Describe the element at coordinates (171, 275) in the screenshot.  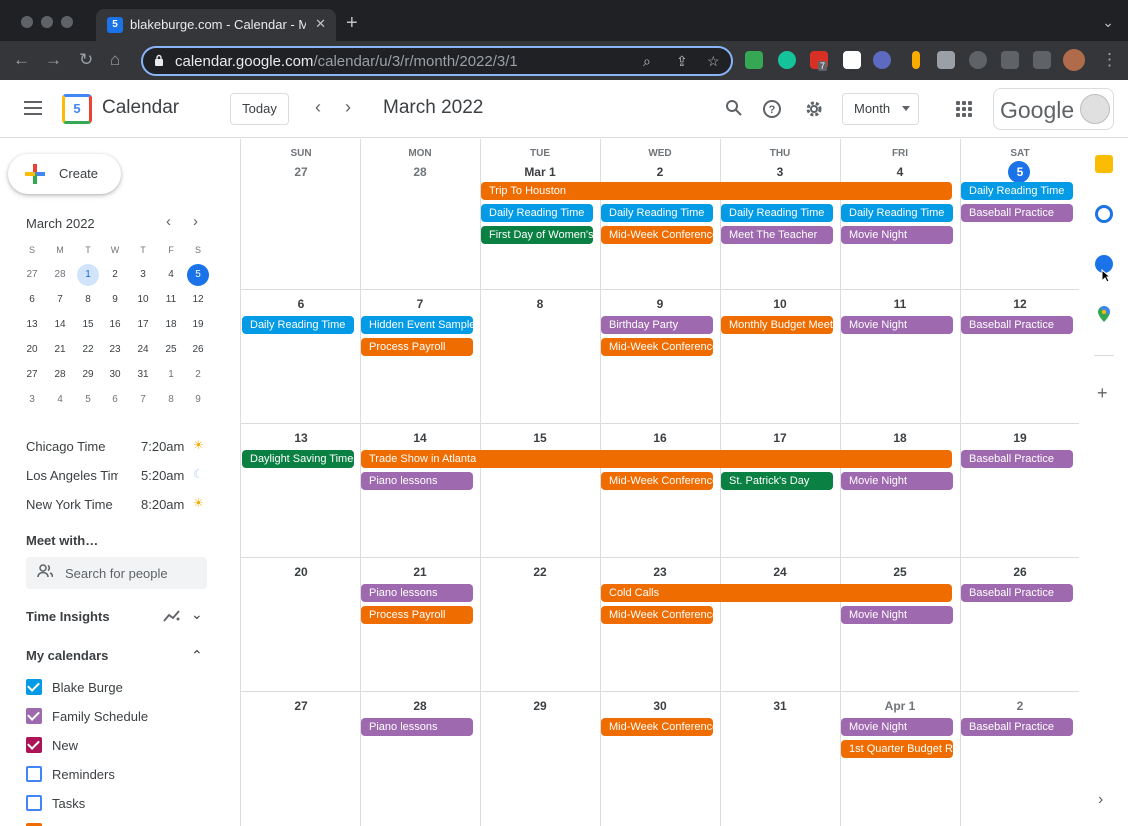
I see `mini-day: 4` at that location.